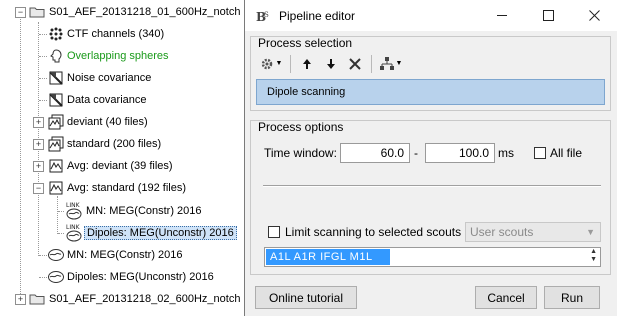 Image resolution: width=617 pixels, height=316 pixels. I want to click on arrow-up-icon, so click(307, 63).